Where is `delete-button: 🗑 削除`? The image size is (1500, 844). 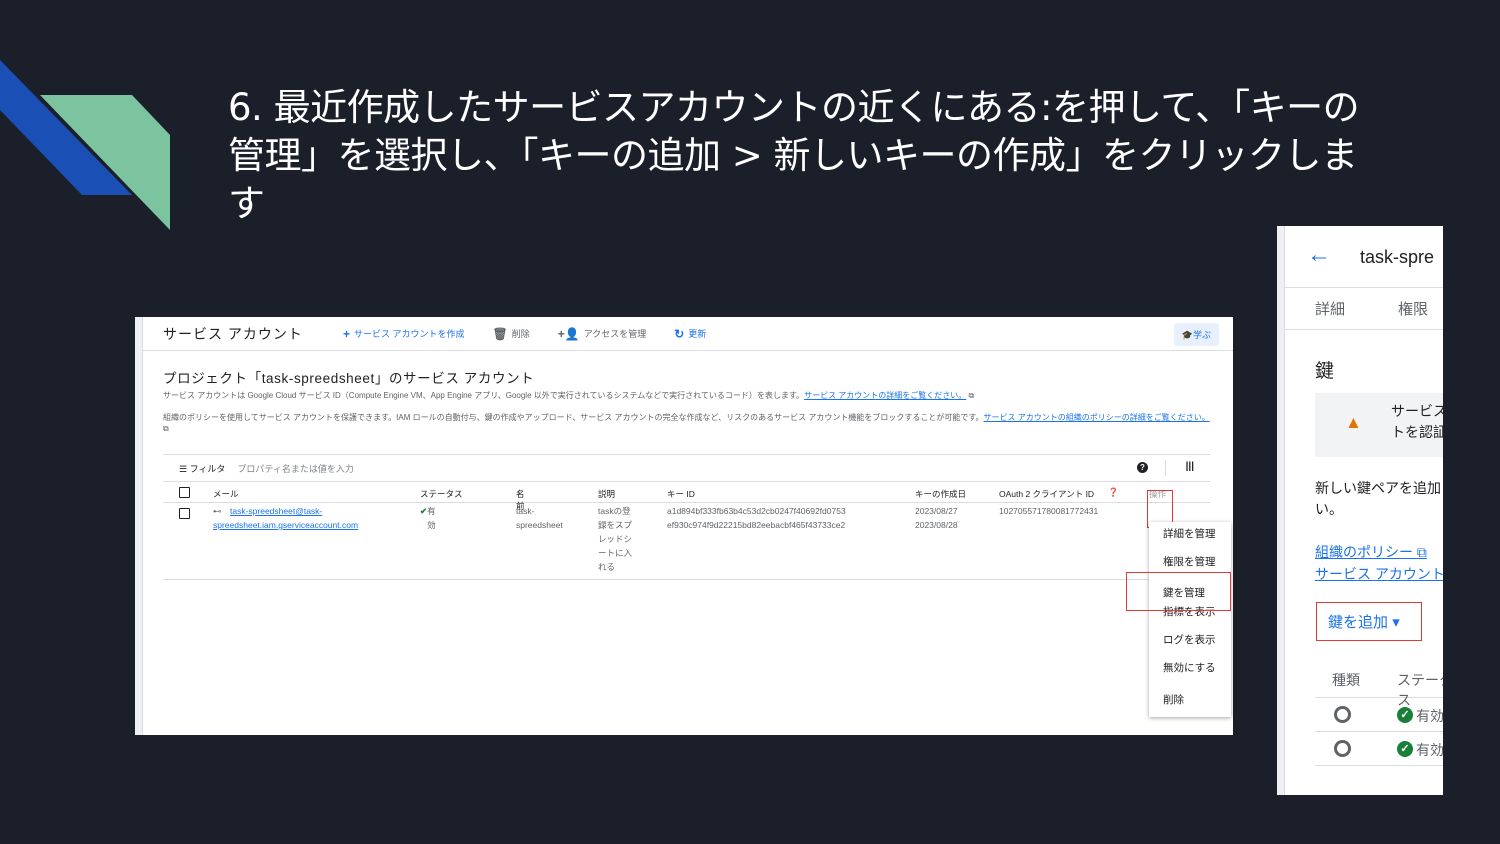 delete-button: 🗑 削除 is located at coordinates (511, 334).